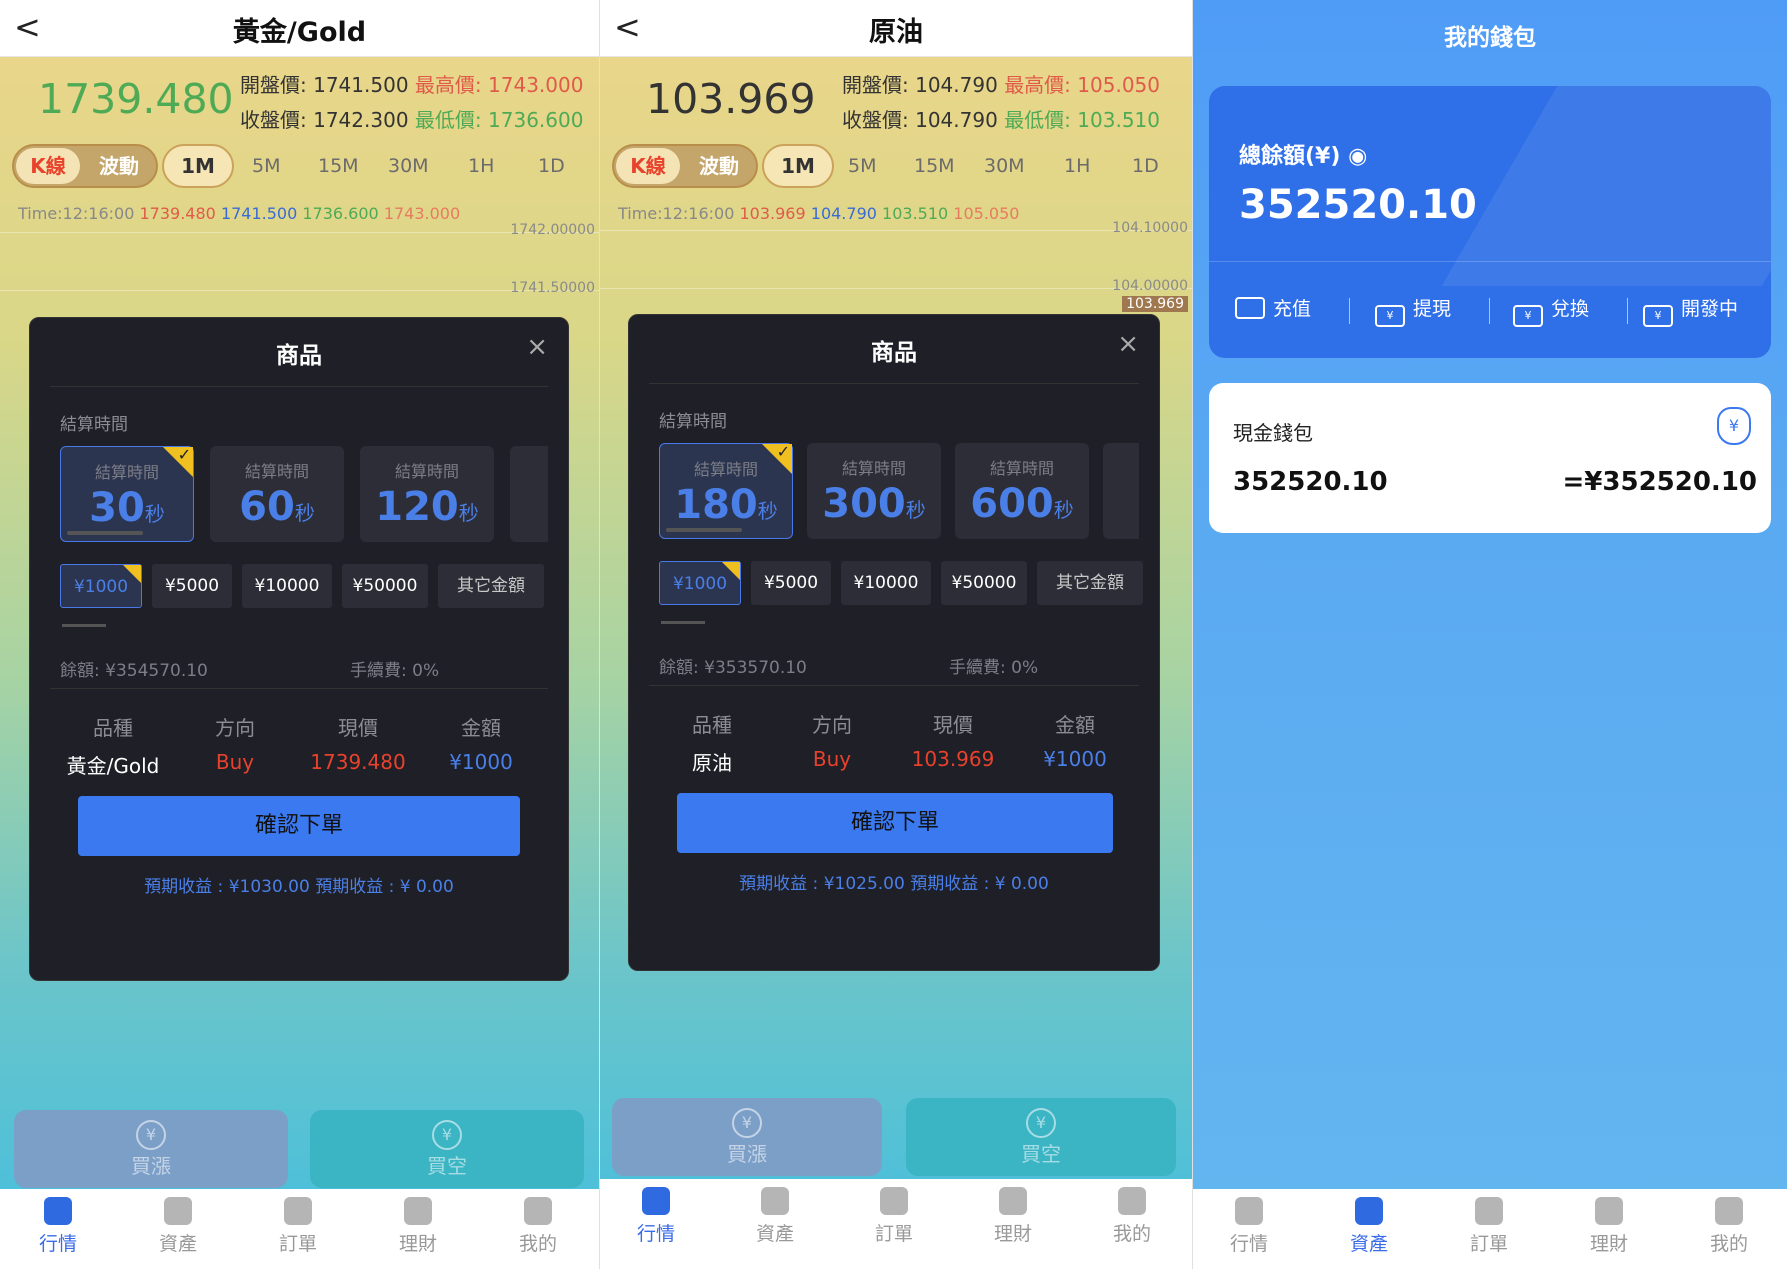 The width and height of the screenshot is (1787, 1269). What do you see at coordinates (1413, 310) in the screenshot?
I see `withdraw-button: ¥ 提現` at bounding box center [1413, 310].